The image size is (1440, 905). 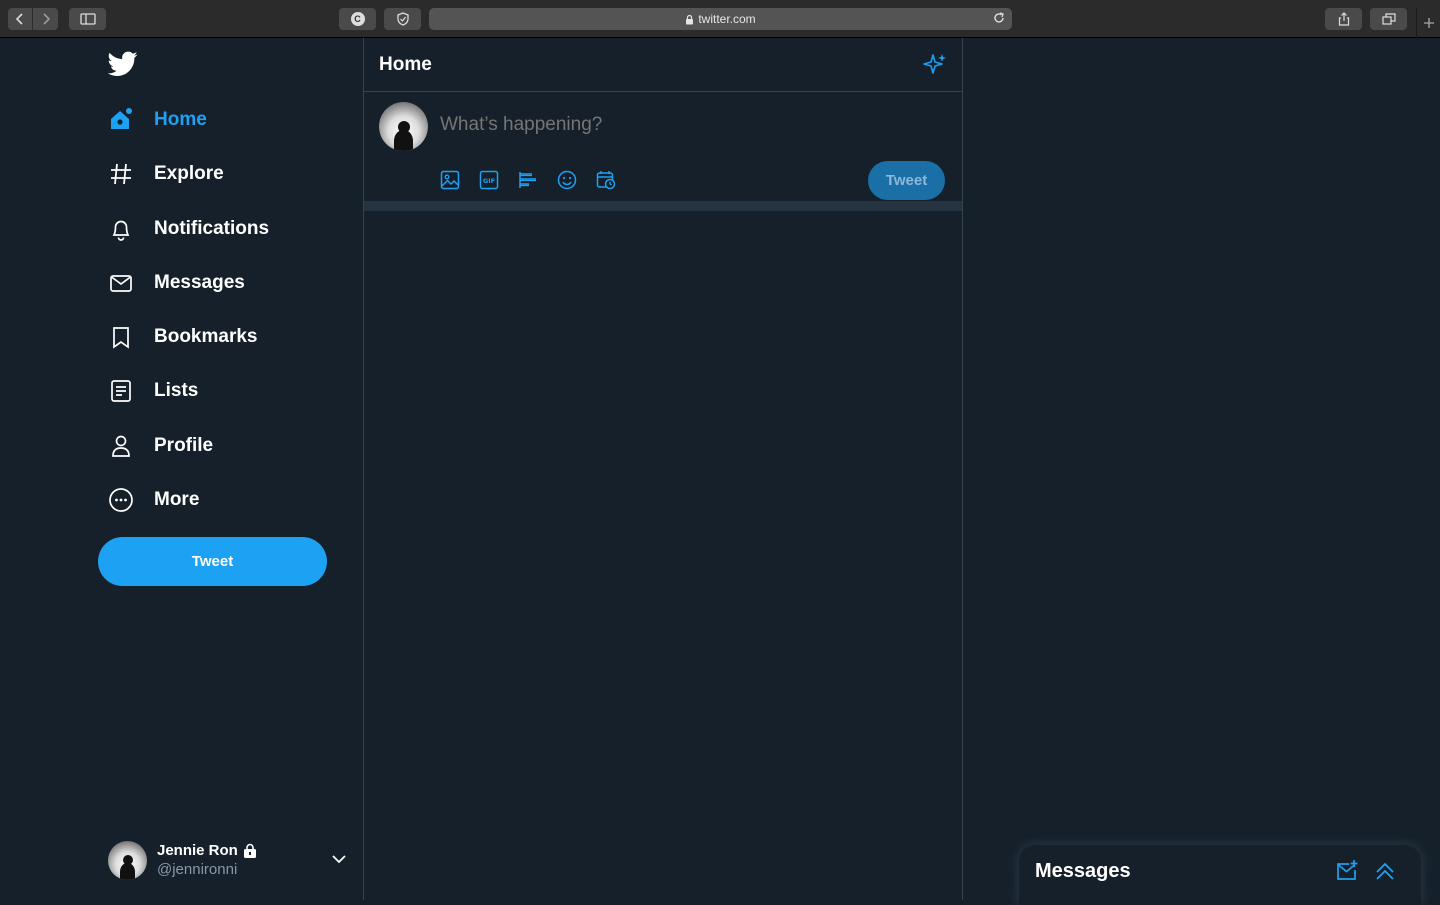 I want to click on emoji-button, so click(x=576, y=180).